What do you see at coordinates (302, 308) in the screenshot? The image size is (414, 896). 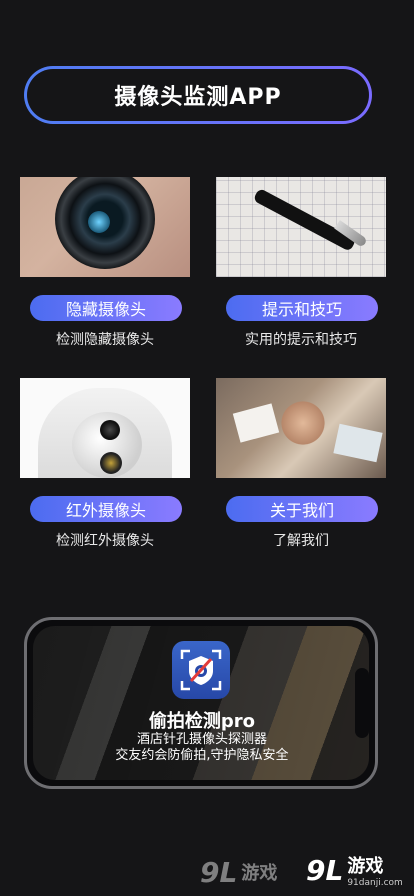 I see `tips-button: 提示和技巧` at bounding box center [302, 308].